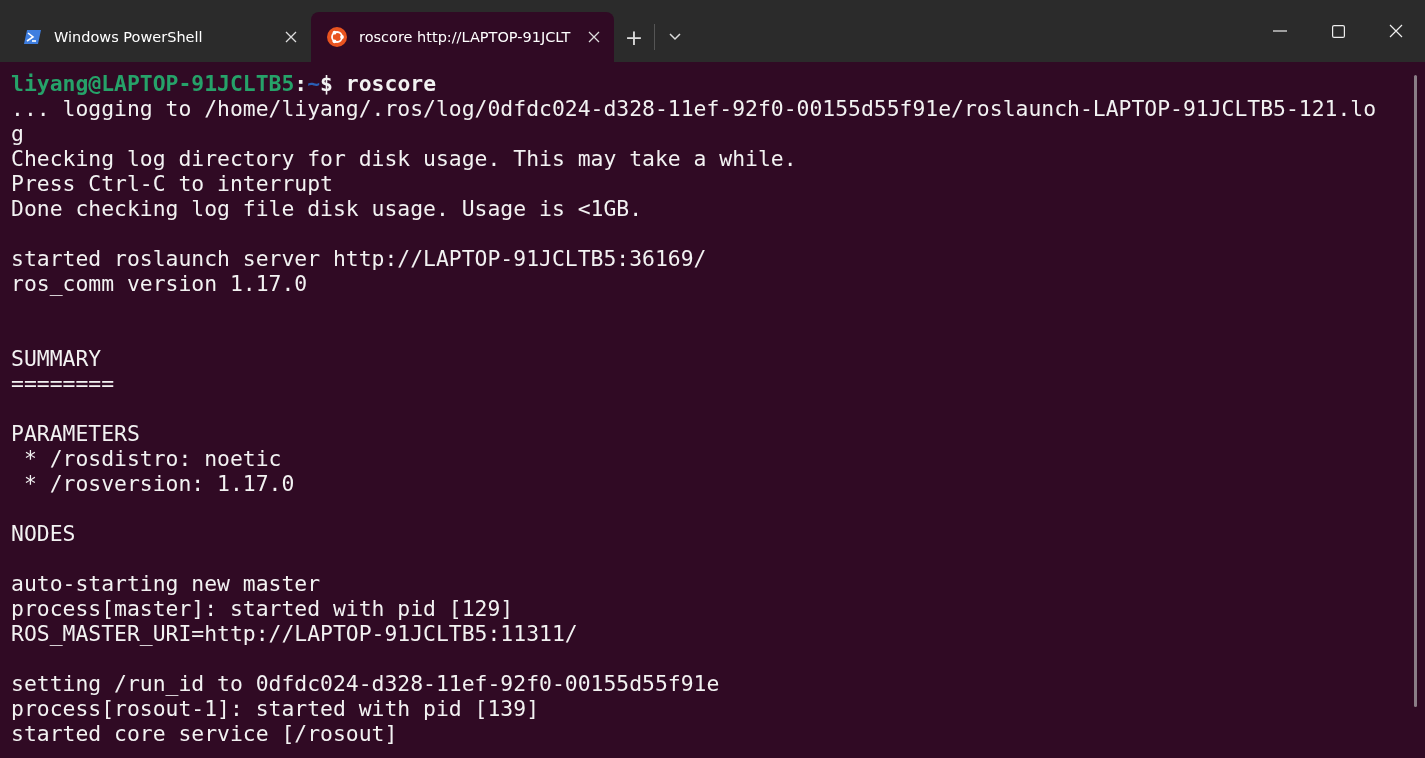 The image size is (1425, 758). What do you see at coordinates (359, 258) in the screenshot?
I see `output-line: started roslaunch server http://LAPTOP-91JCLTB5:36169/` at bounding box center [359, 258].